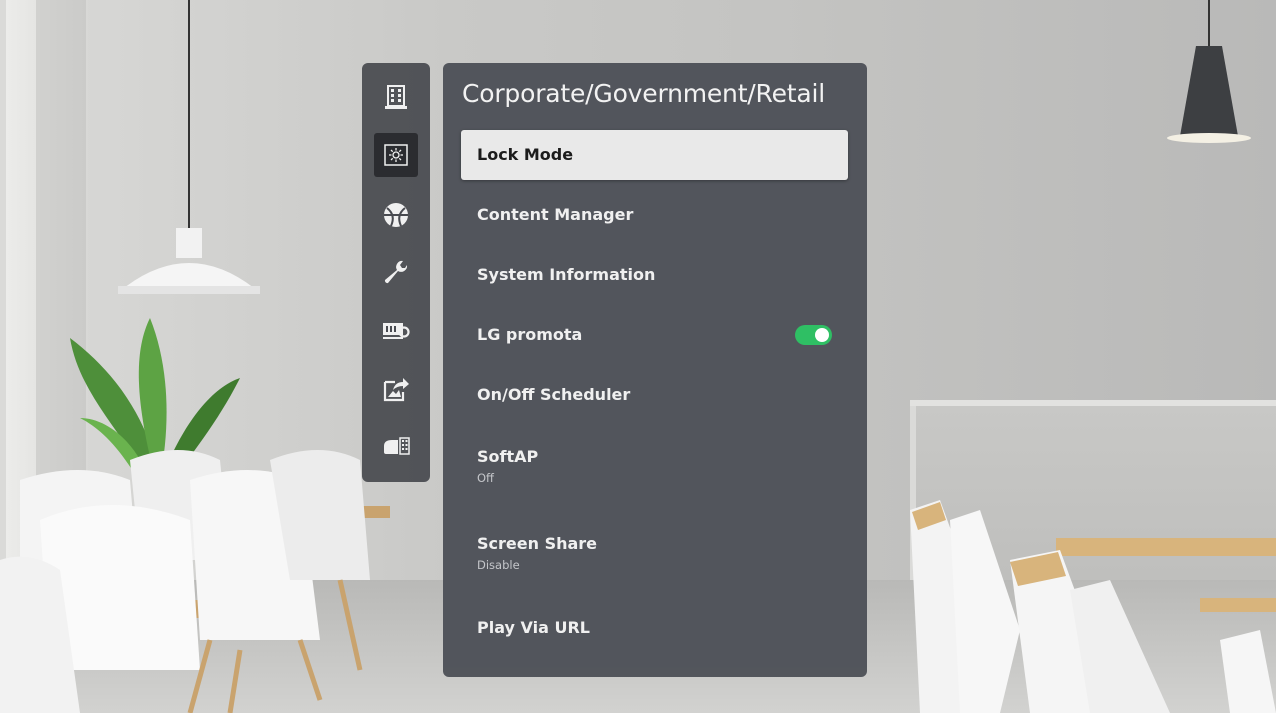  What do you see at coordinates (396, 331) in the screenshot?
I see `device-settings-icon` at bounding box center [396, 331].